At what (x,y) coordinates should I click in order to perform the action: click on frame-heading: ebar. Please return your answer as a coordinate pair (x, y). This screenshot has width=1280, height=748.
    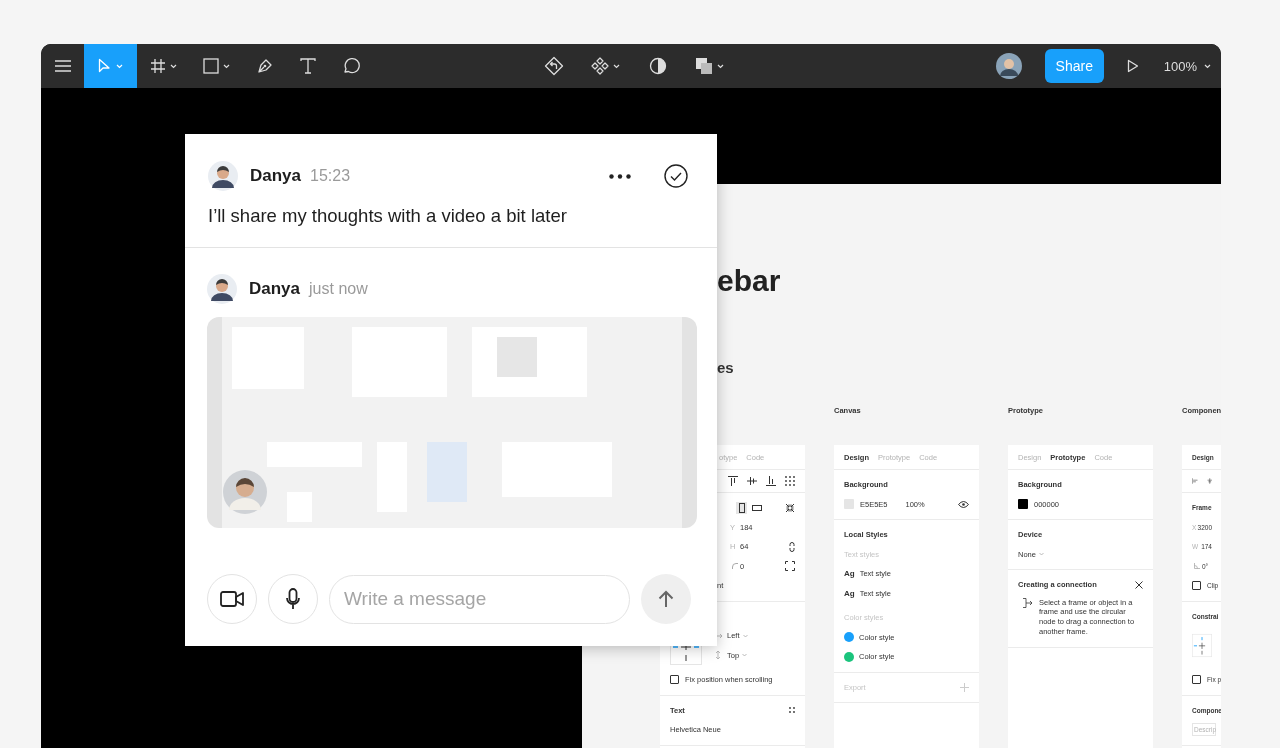
    Looking at the image, I should click on (749, 281).